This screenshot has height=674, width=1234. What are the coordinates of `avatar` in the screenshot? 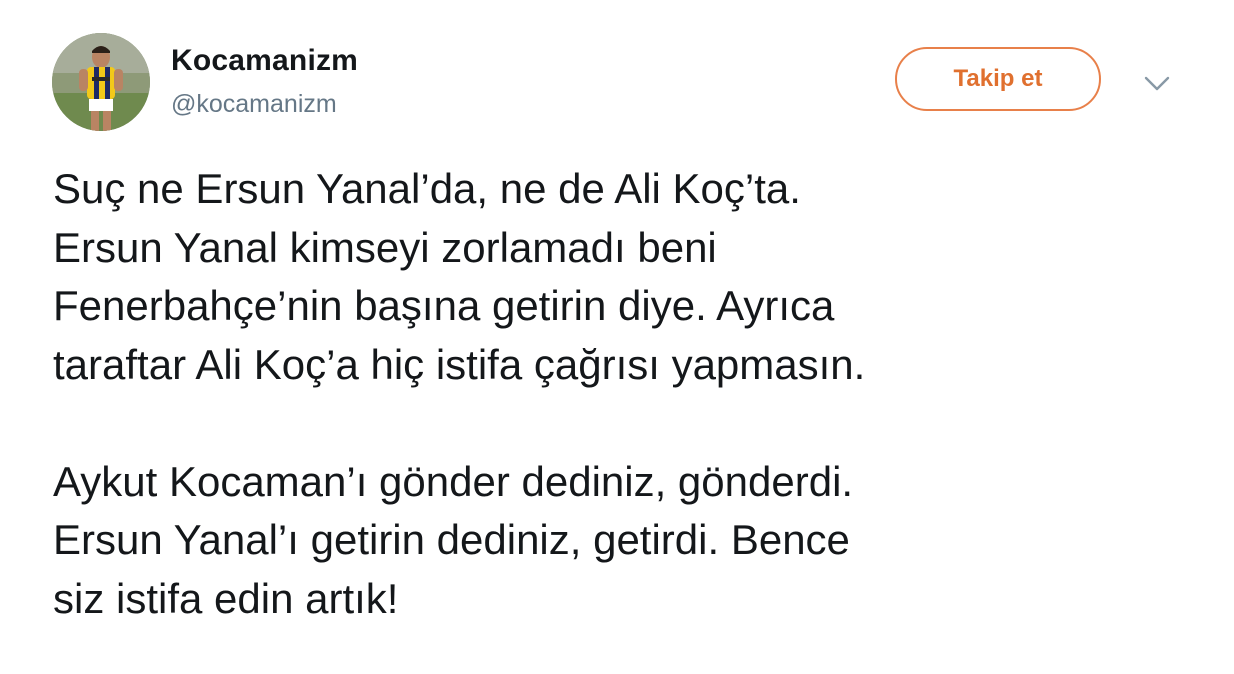 It's located at (101, 82).